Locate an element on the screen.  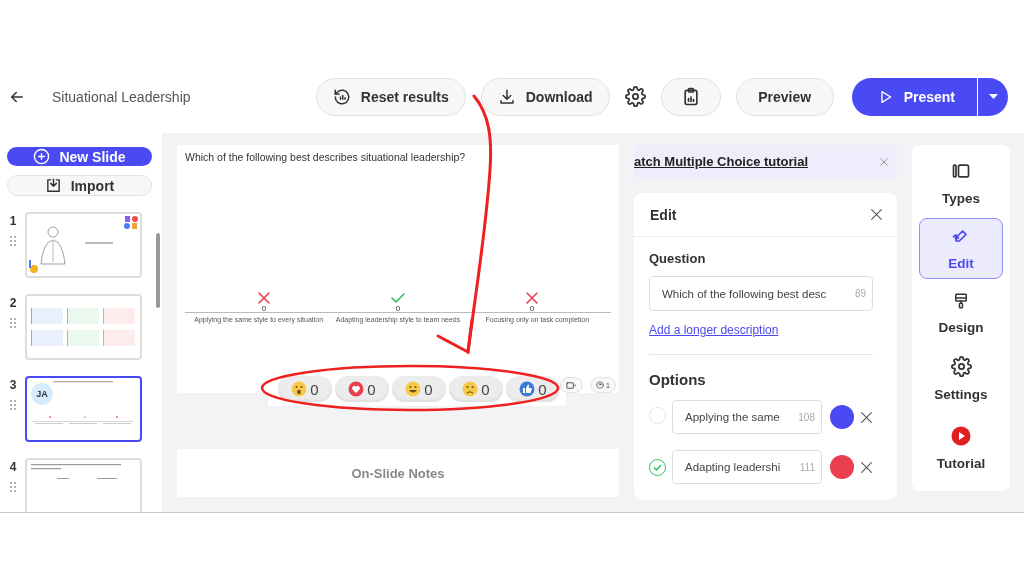
panel-title: Edit is located at coordinates (663, 214).